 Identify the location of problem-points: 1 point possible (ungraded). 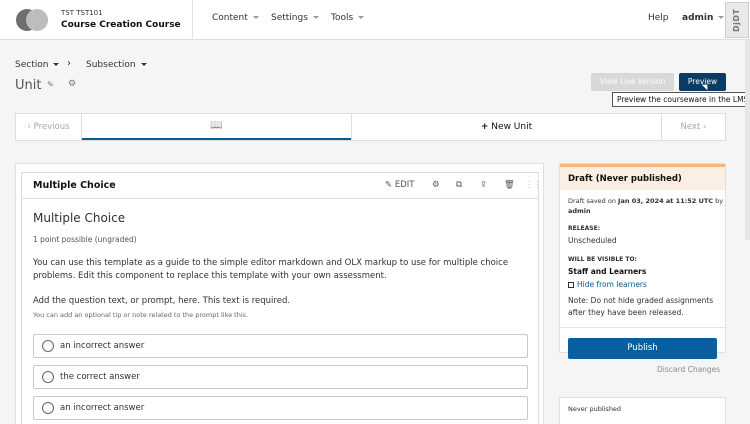
(85, 239).